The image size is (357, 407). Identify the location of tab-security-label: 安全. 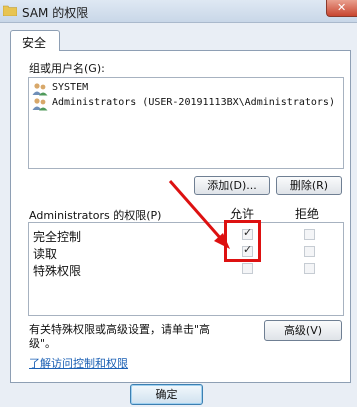
(34, 43).